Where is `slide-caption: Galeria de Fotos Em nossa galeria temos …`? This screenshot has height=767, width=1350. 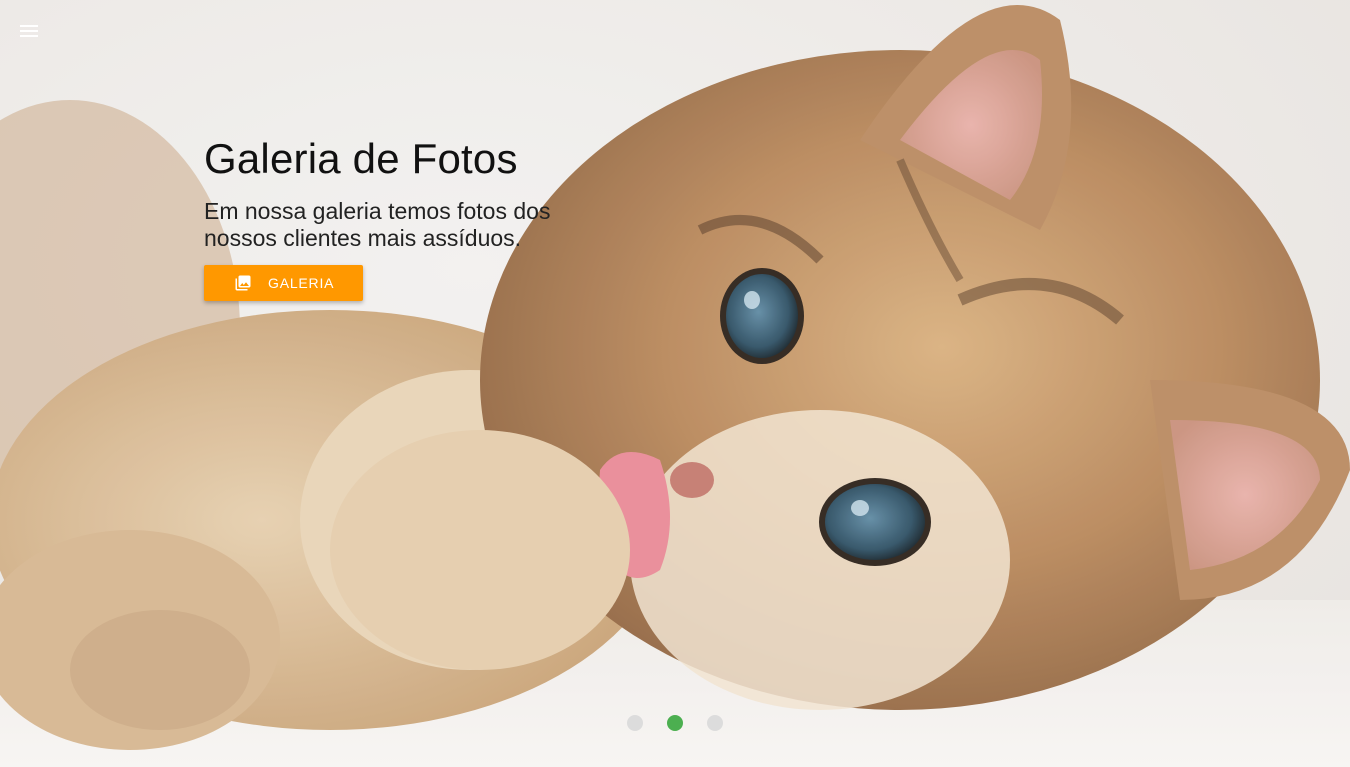
slide-caption: Galeria de Fotos Em nossa galeria temos … is located at coordinates (414, 192).